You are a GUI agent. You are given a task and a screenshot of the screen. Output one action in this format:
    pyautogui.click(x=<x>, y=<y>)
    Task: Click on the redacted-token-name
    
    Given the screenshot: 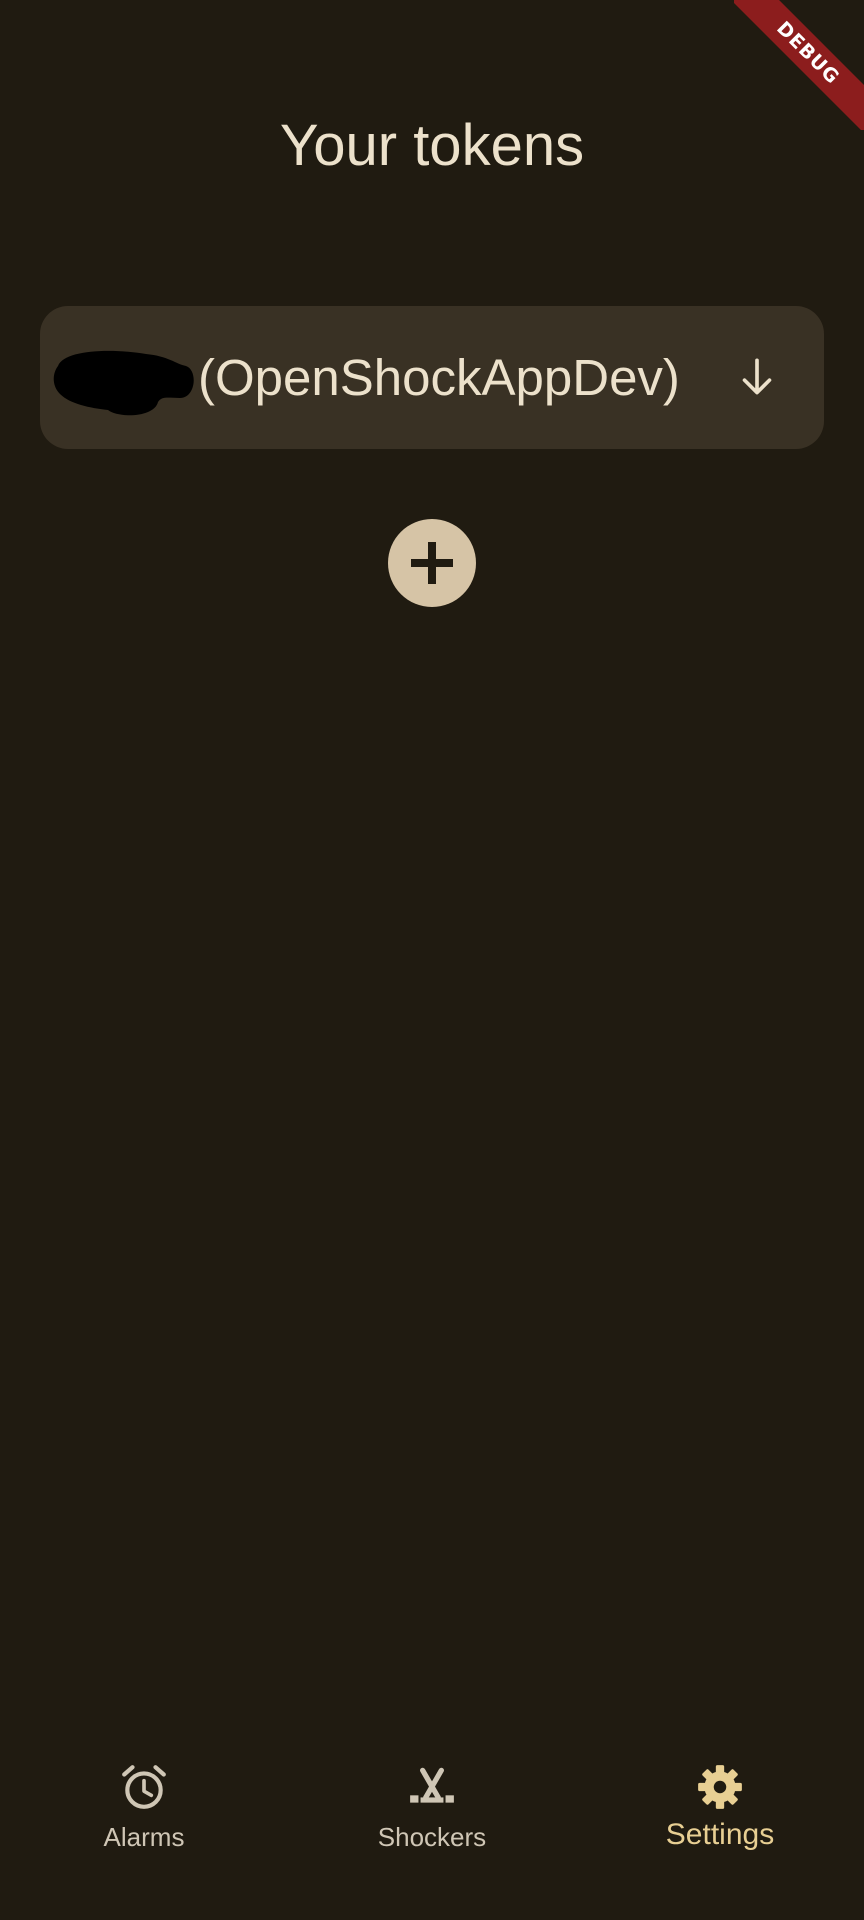 What is the action you would take?
    pyautogui.click(x=123, y=383)
    